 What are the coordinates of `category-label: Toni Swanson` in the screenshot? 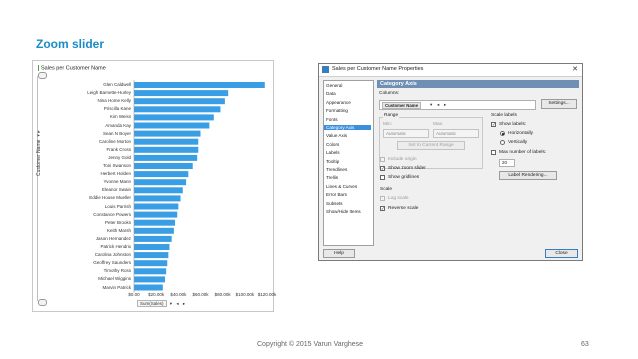 It's located at (116, 165).